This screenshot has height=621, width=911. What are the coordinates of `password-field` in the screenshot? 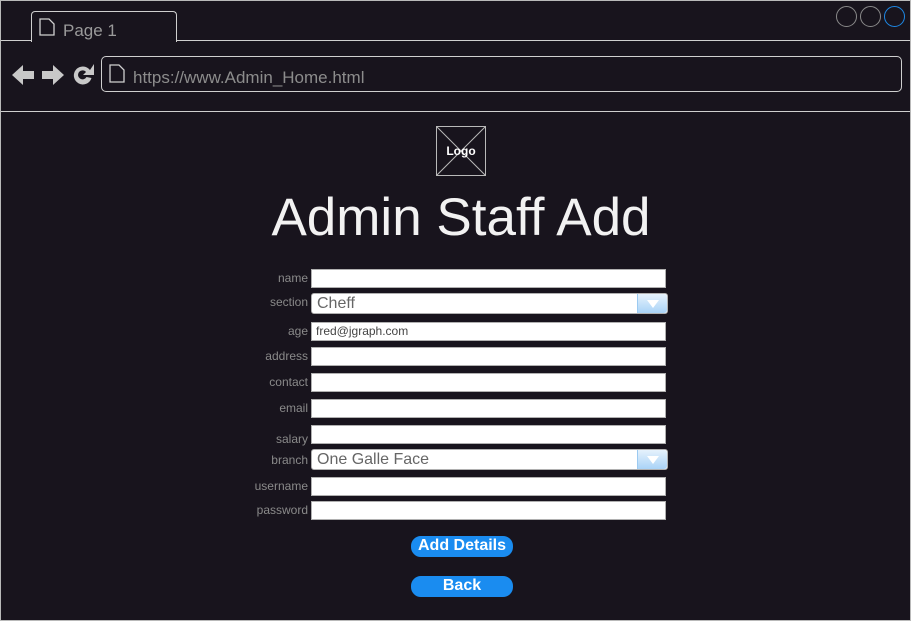 It's located at (488, 510).